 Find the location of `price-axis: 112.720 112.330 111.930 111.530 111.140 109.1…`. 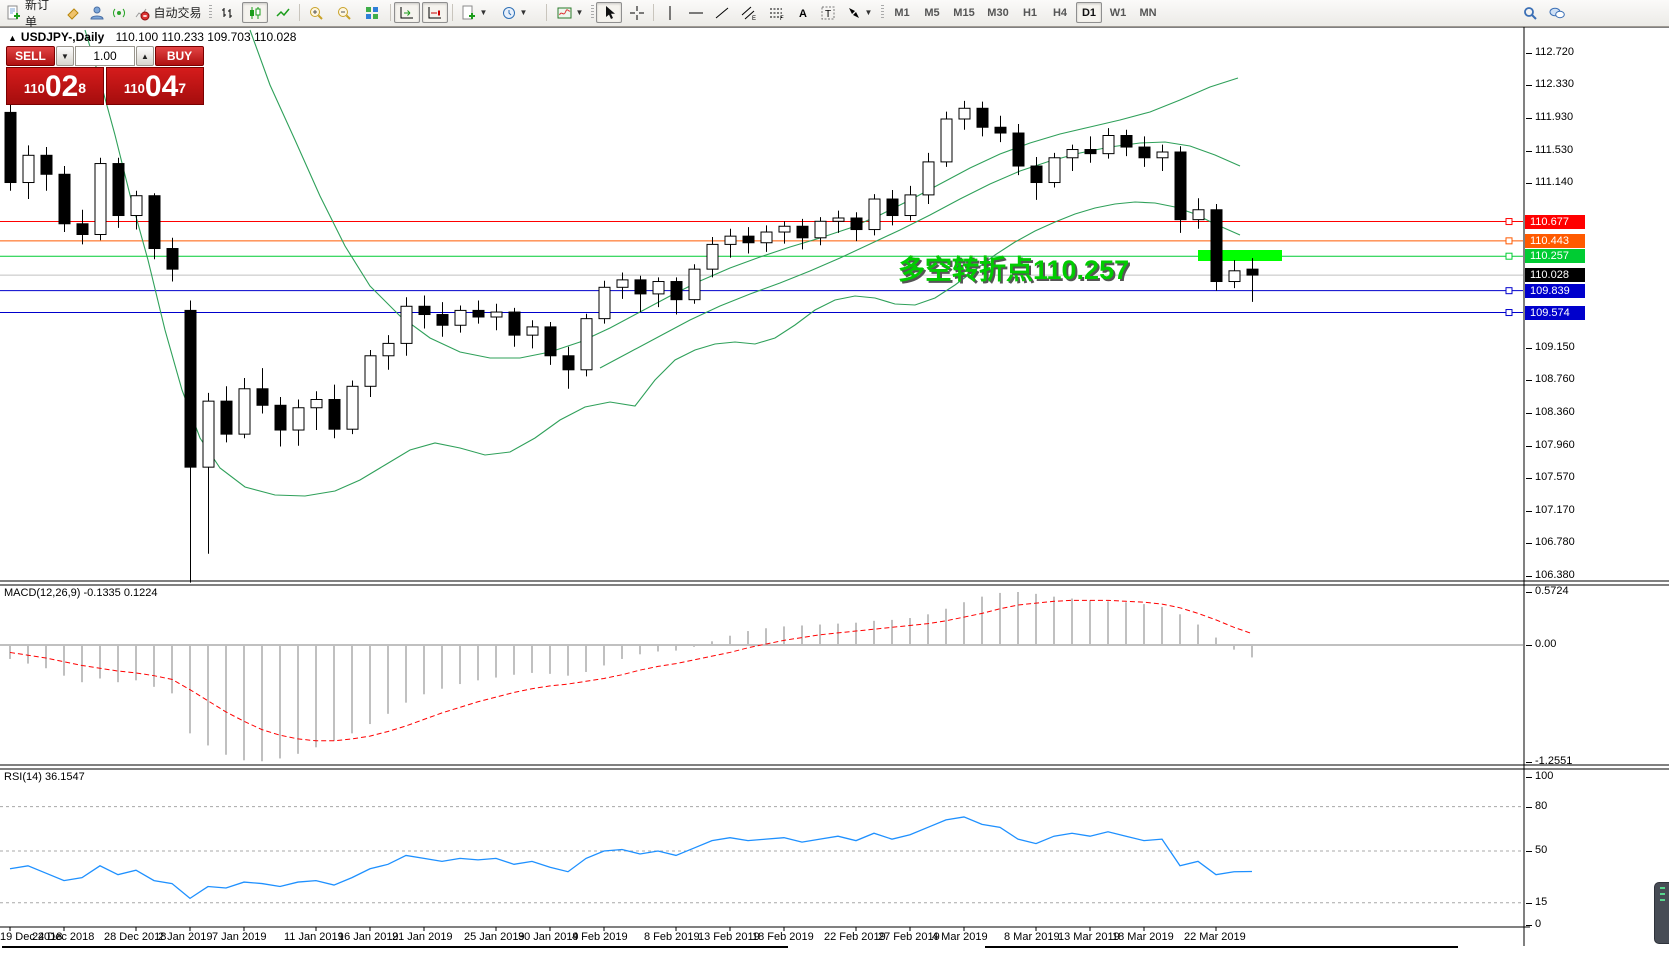

price-axis: 112.720 112.330 111.930 111.530 111.140 109.1… is located at coordinates (1597, 486).